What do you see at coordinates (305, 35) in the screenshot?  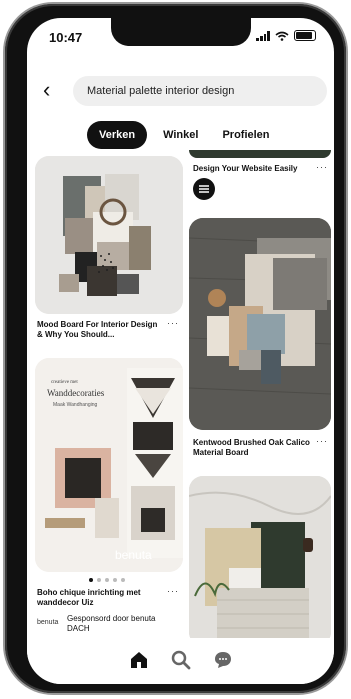 I see `battery-icon` at bounding box center [305, 35].